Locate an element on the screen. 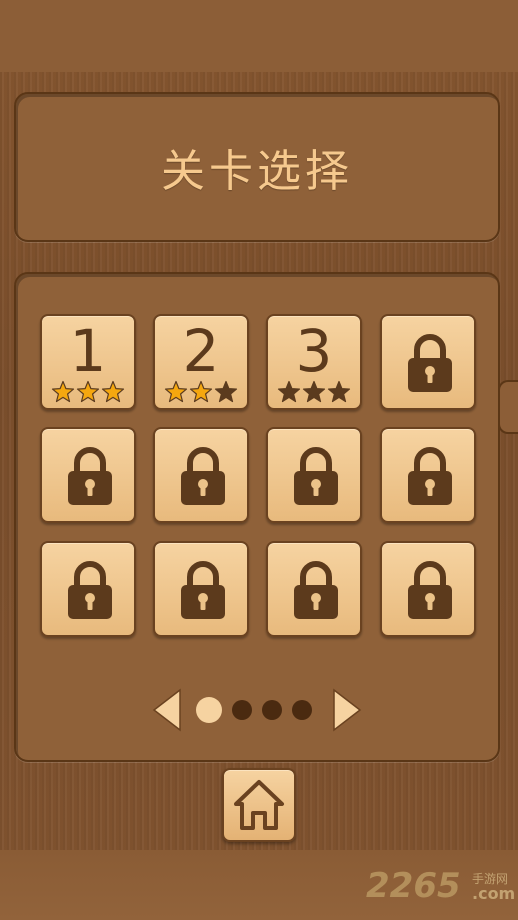  home-icon is located at coordinates (259, 805).